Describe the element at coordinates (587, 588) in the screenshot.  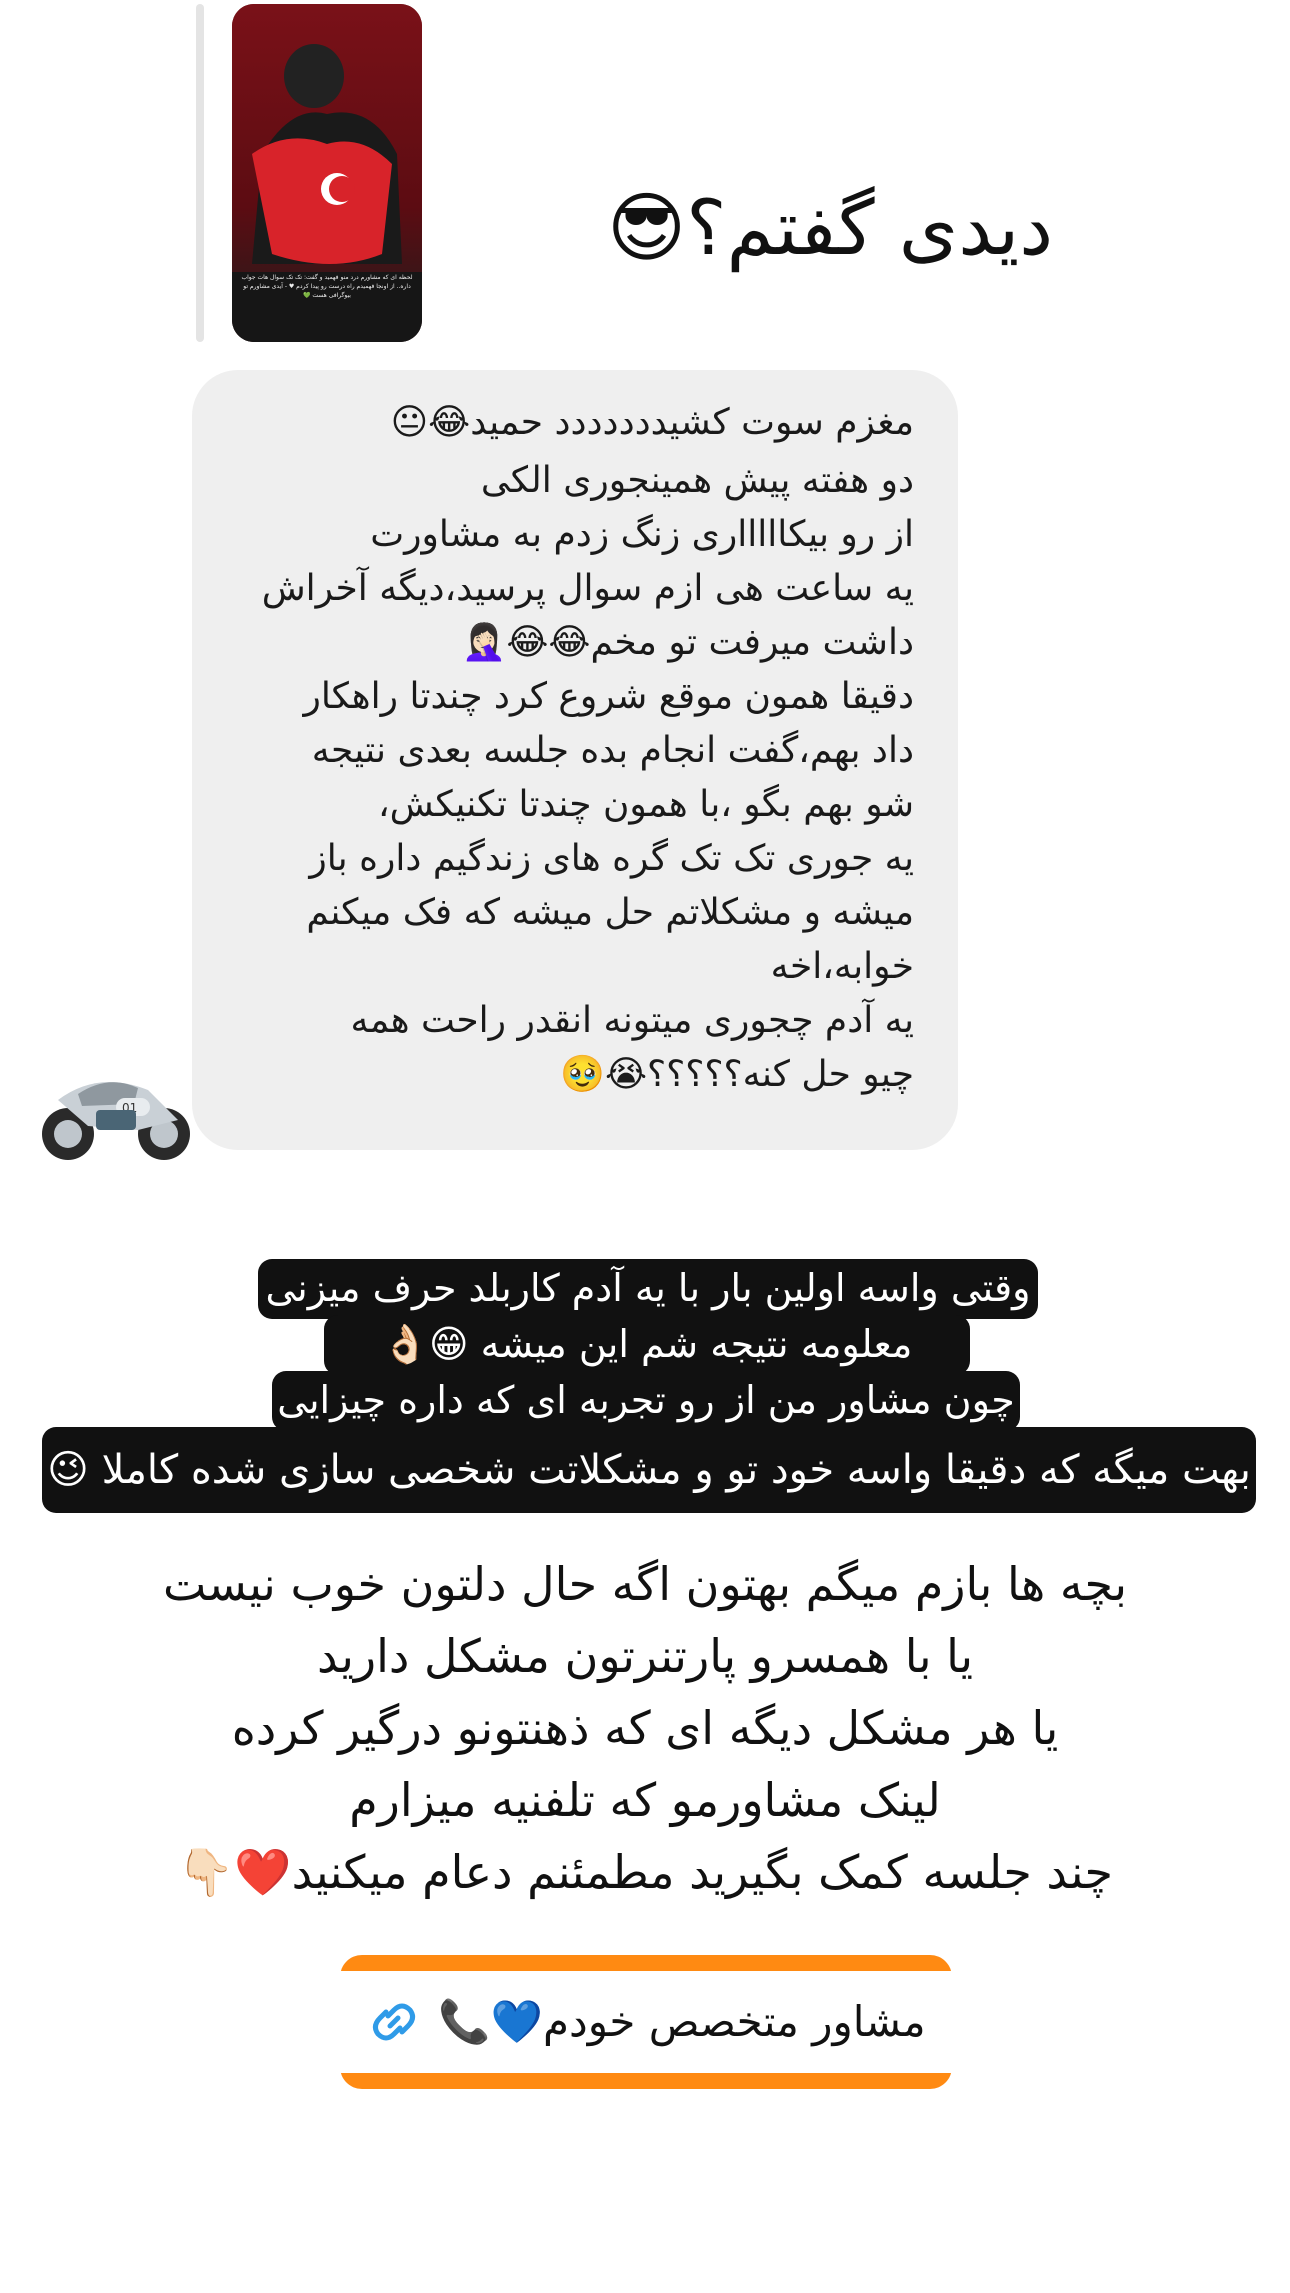
I see `message-line: یه ساعت هی ازم سوال پرسید،دیگه آخراش` at that location.